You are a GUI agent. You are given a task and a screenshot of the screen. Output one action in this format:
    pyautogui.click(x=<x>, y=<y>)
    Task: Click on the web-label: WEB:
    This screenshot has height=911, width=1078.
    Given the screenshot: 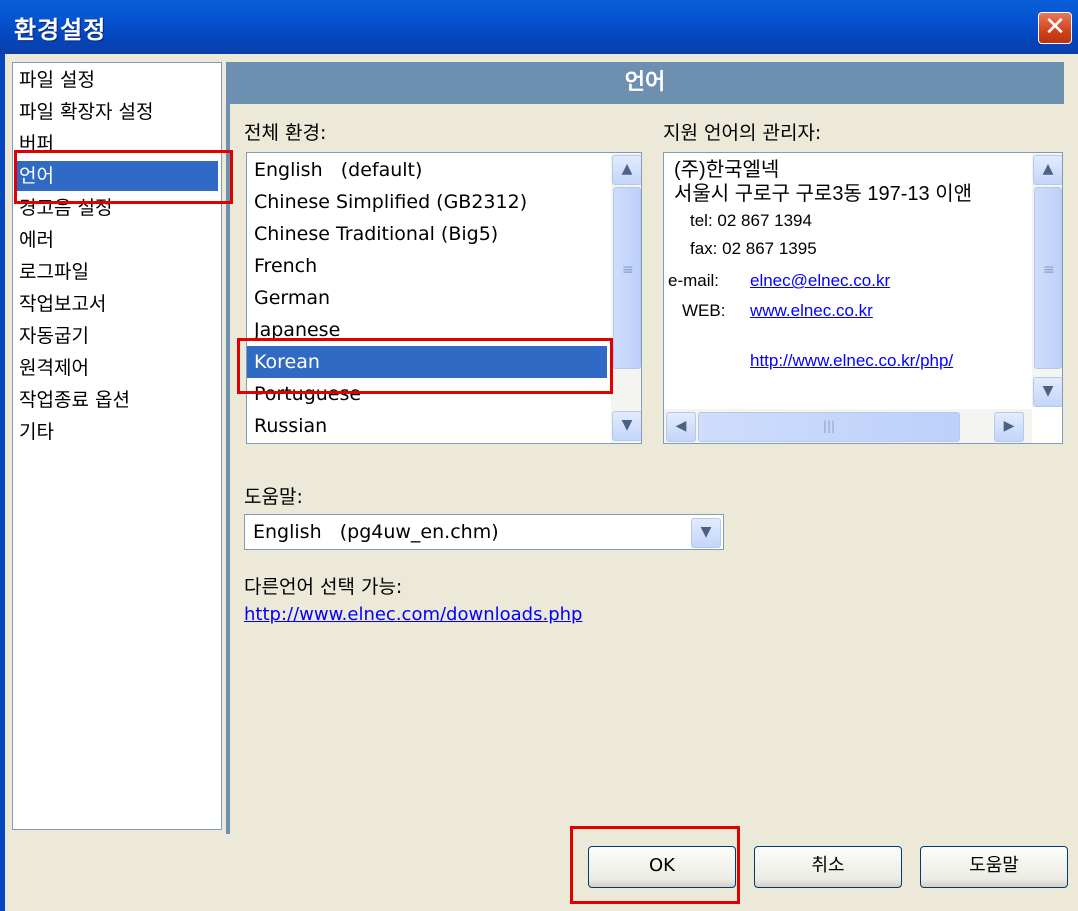 What is the action you would take?
    pyautogui.click(x=704, y=310)
    